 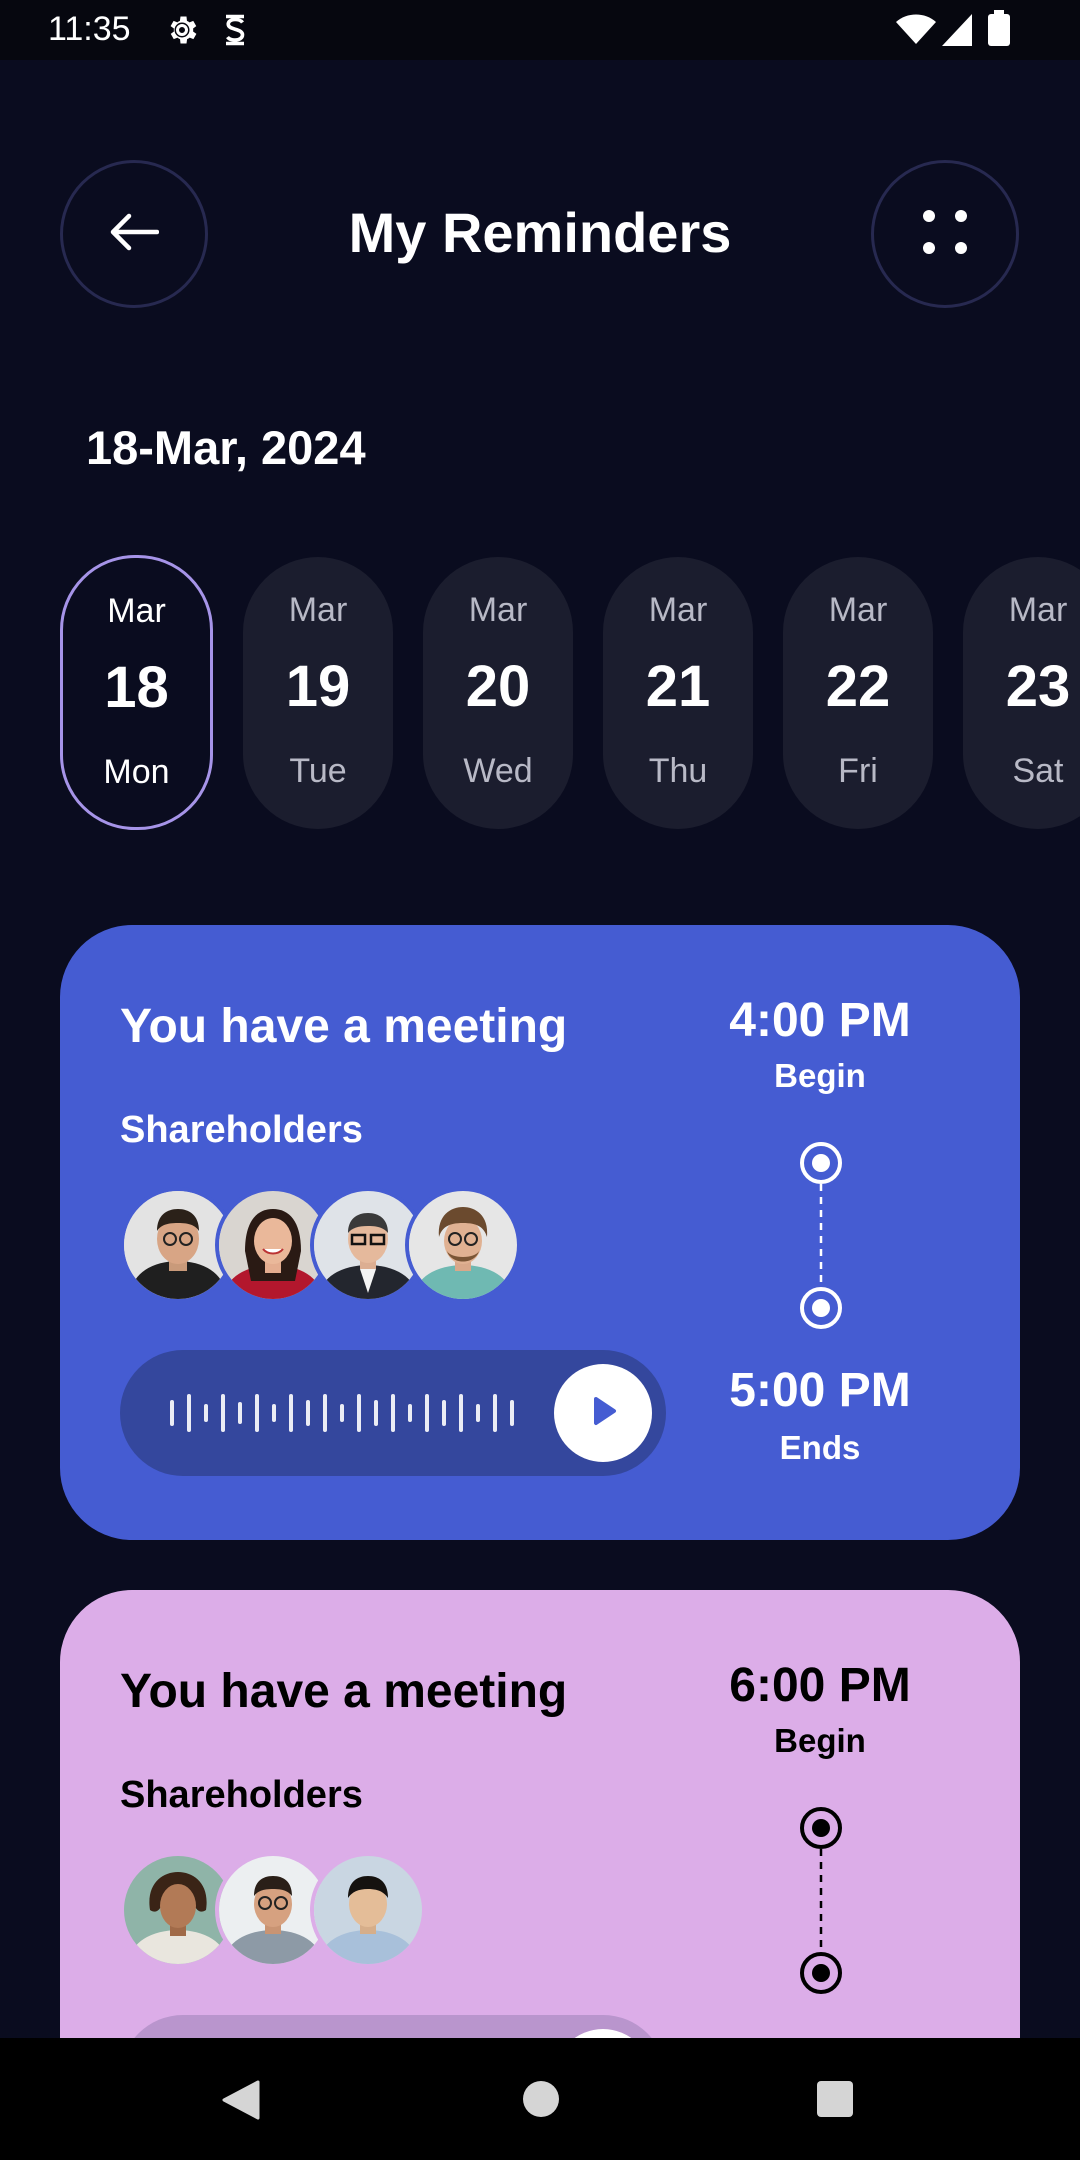 I want to click on selected-date: 18-Mar, 2024, so click(x=226, y=447).